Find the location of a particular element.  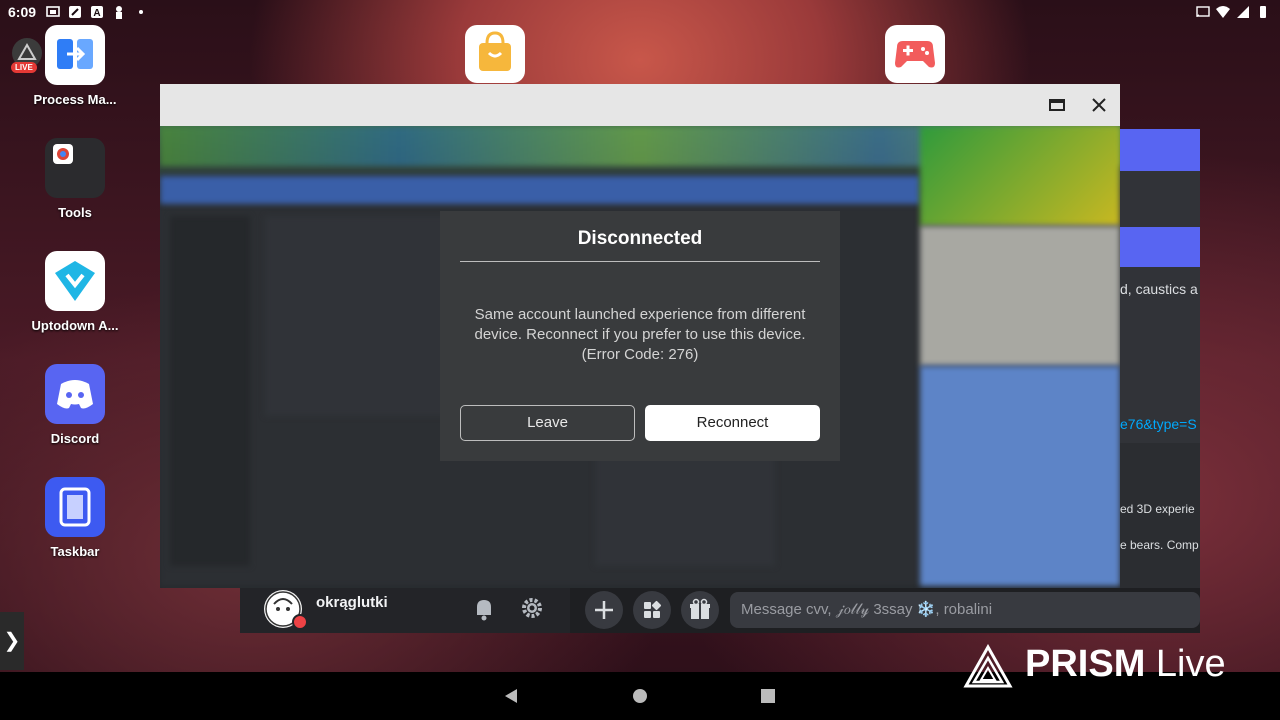

user-panel: okrąglutki is located at coordinates (405, 610).